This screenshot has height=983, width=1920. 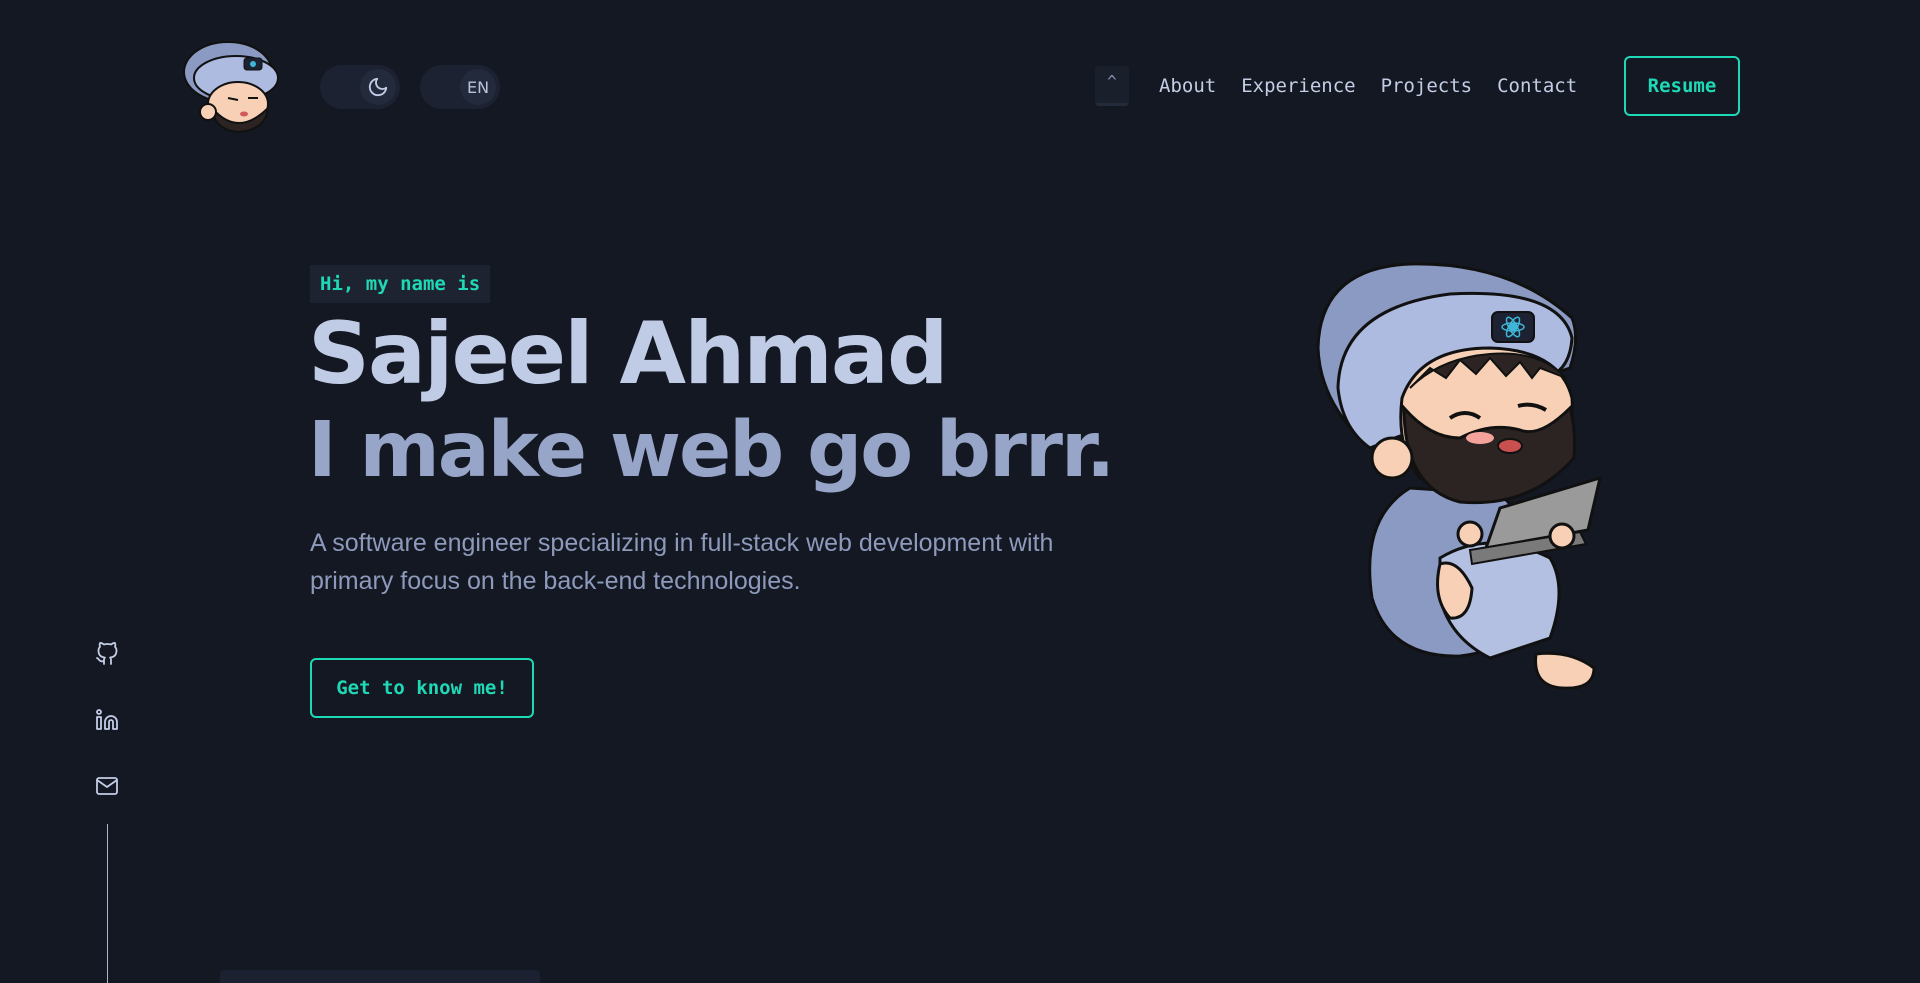 I want to click on resume-button: Resume, so click(x=1682, y=86).